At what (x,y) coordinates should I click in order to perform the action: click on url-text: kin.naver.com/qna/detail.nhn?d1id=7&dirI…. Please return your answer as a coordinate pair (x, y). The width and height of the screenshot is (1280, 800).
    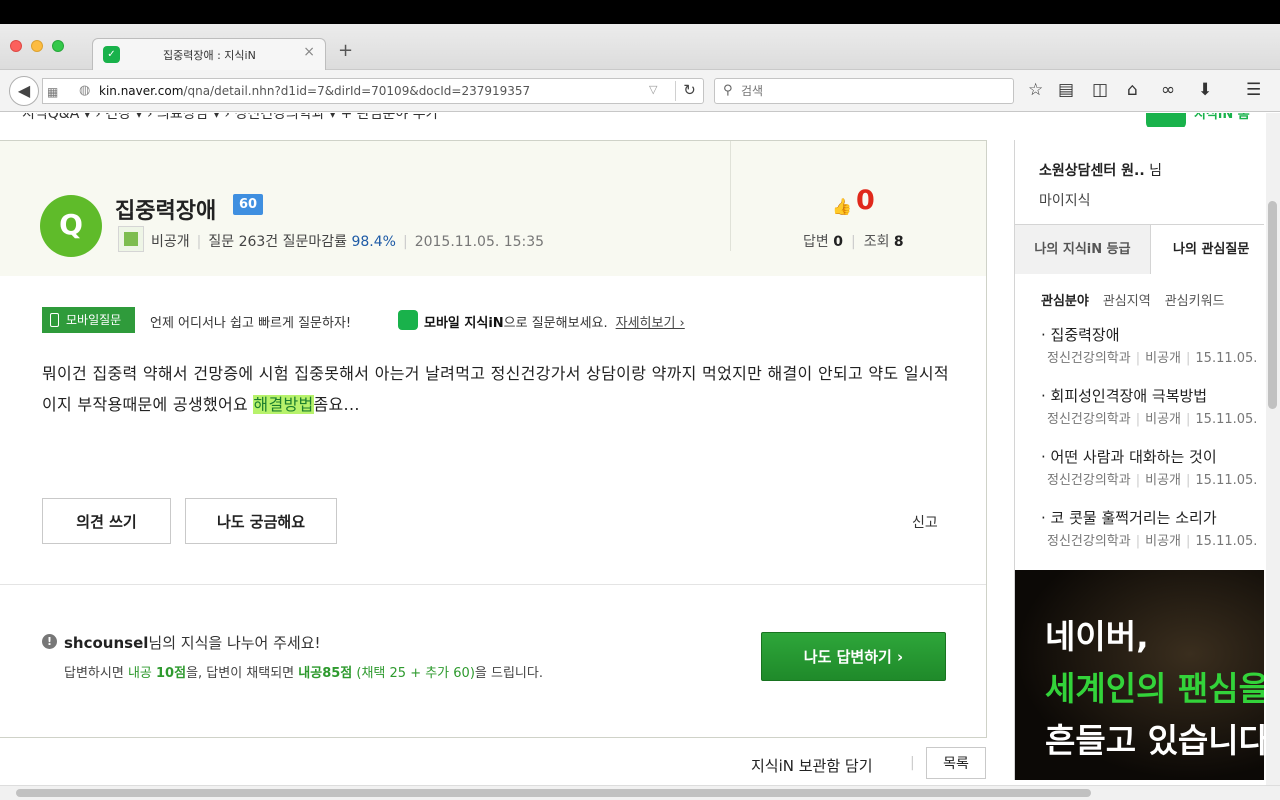
    Looking at the image, I should click on (314, 91).